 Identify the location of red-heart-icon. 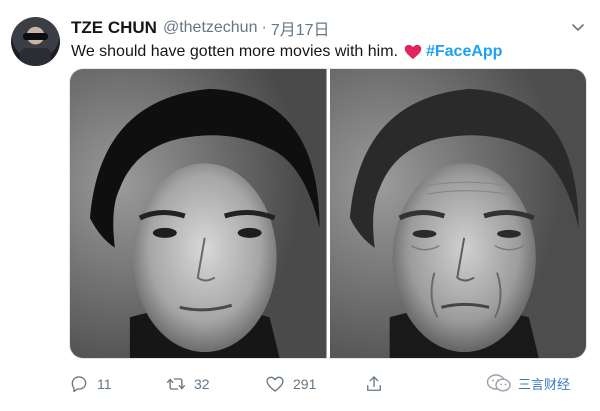
(413, 52).